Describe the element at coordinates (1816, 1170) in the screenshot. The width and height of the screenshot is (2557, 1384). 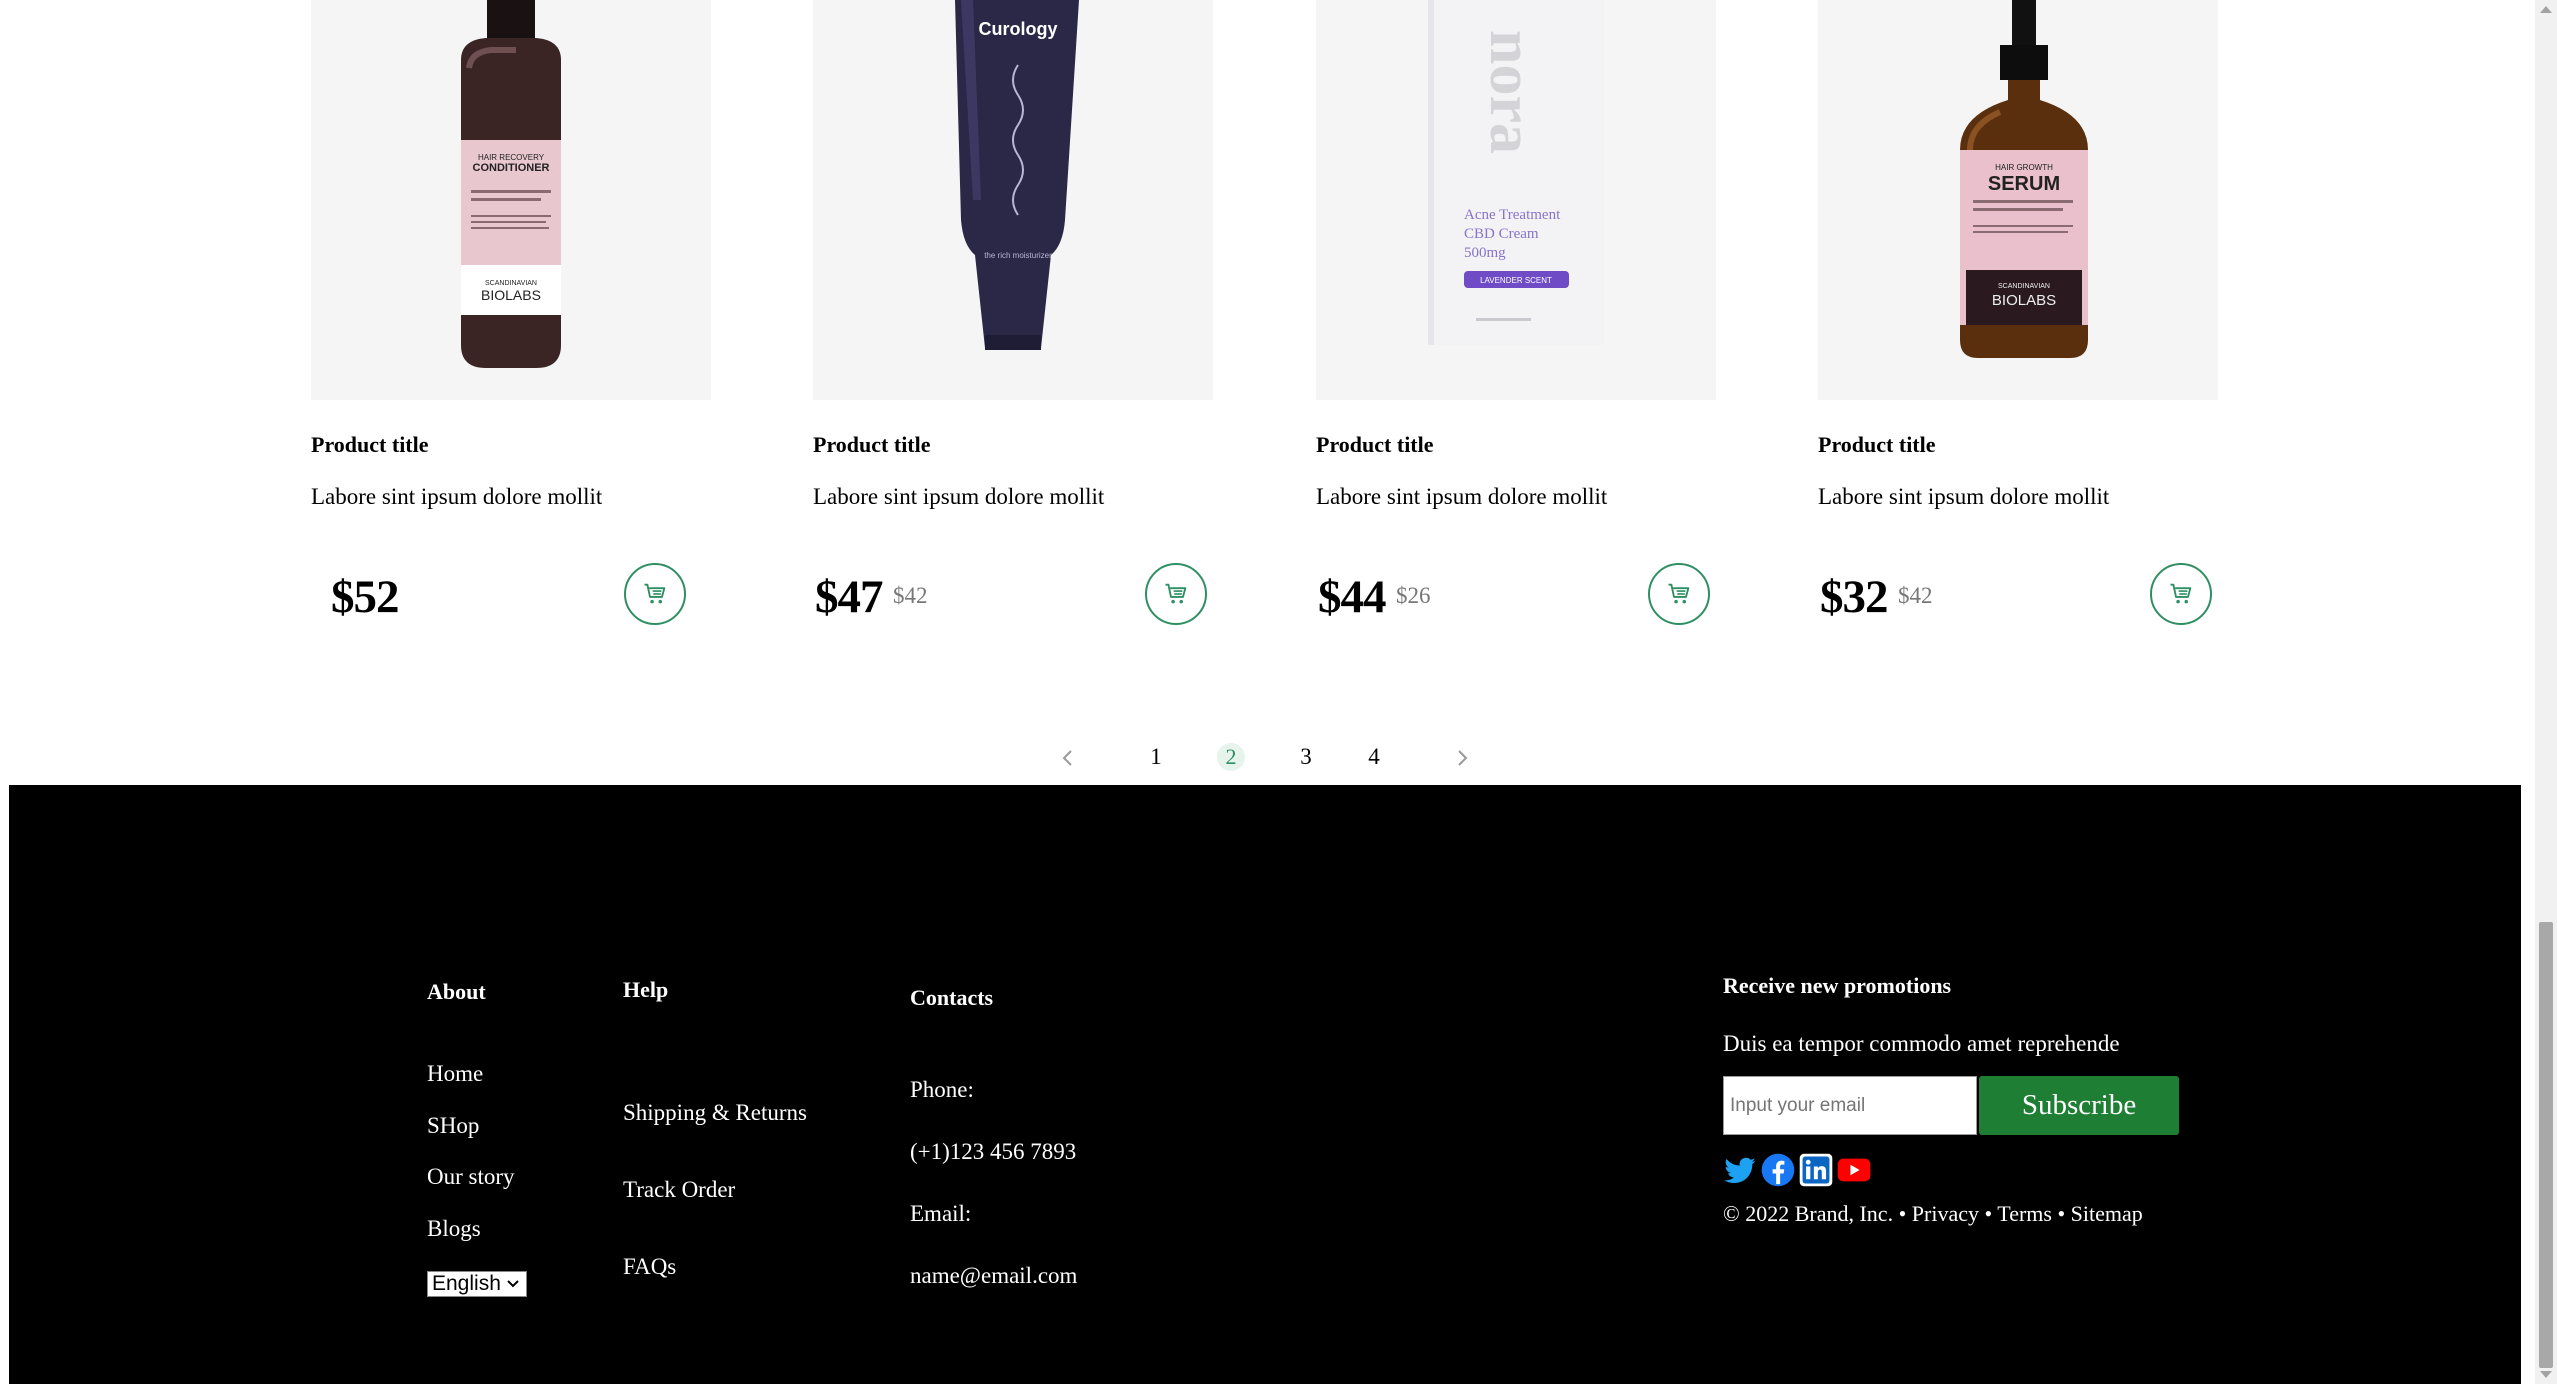
I see `linkedin-icon` at that location.